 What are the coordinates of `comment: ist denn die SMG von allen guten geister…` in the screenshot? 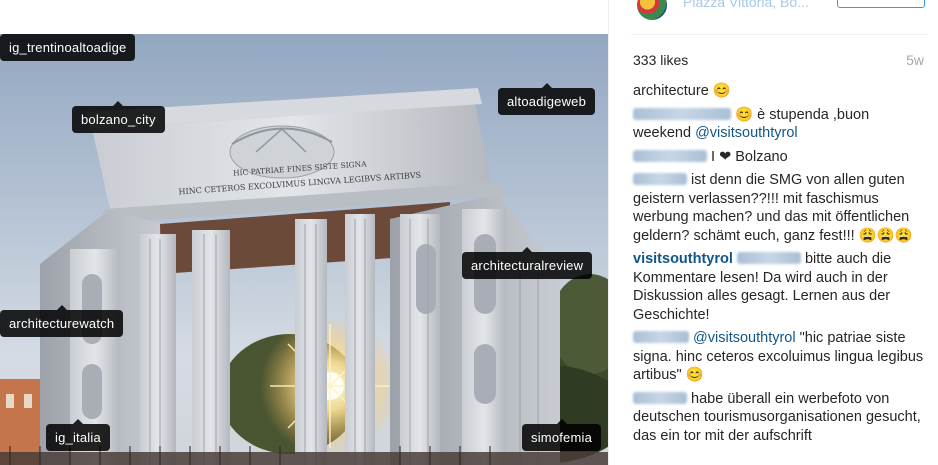 It's located at (780, 208).